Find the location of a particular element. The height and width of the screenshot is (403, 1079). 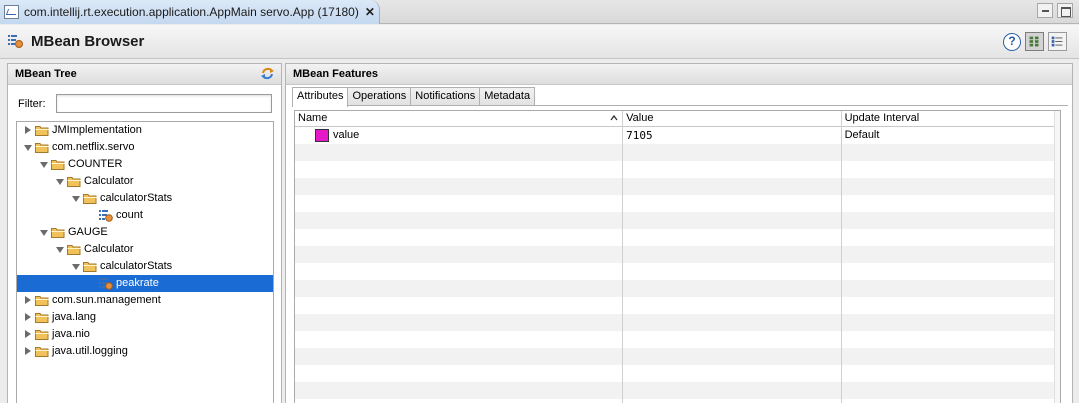

color-swatch-icon is located at coordinates (322, 135).